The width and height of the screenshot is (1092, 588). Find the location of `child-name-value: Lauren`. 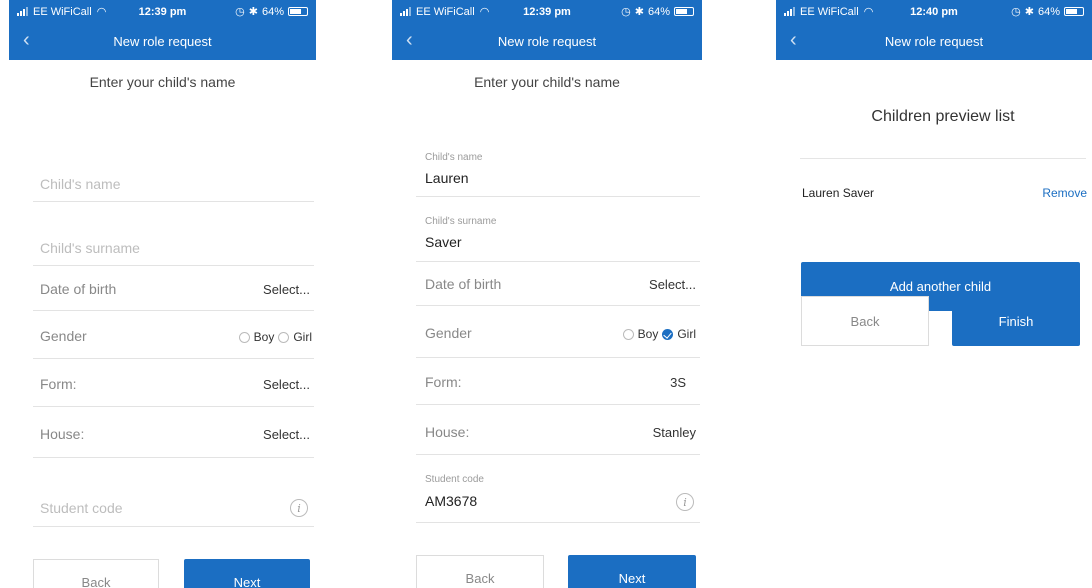

child-name-value: Lauren is located at coordinates (447, 178).